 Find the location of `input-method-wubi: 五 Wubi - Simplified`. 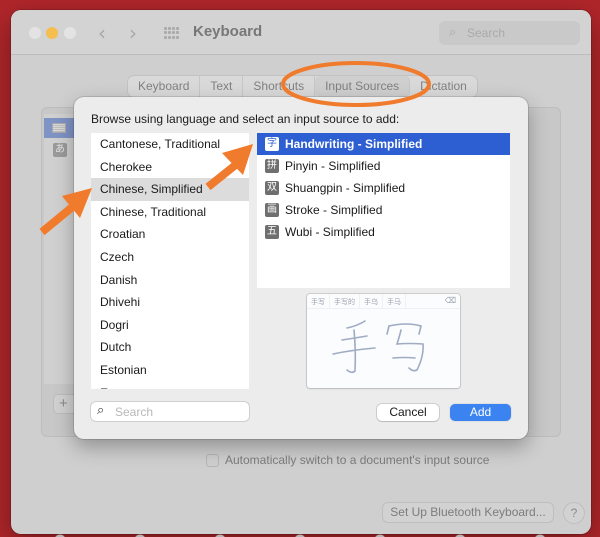

input-method-wubi: 五 Wubi - Simplified is located at coordinates (383, 232).